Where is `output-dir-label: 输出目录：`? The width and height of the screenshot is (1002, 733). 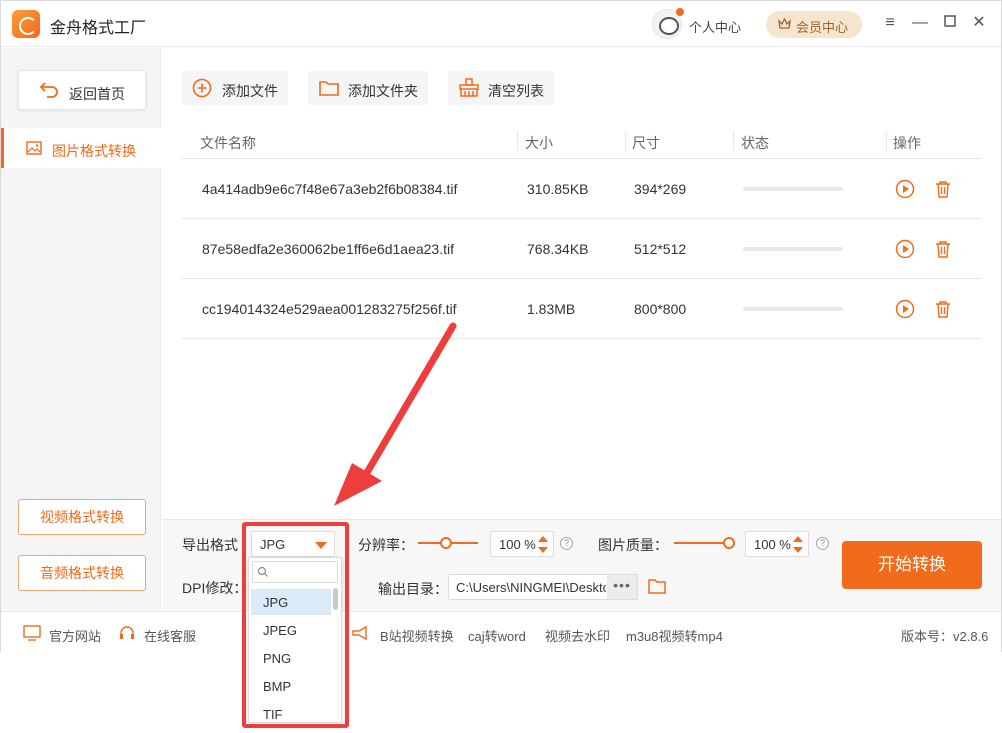
output-dir-label: 输出目录： is located at coordinates (413, 589).